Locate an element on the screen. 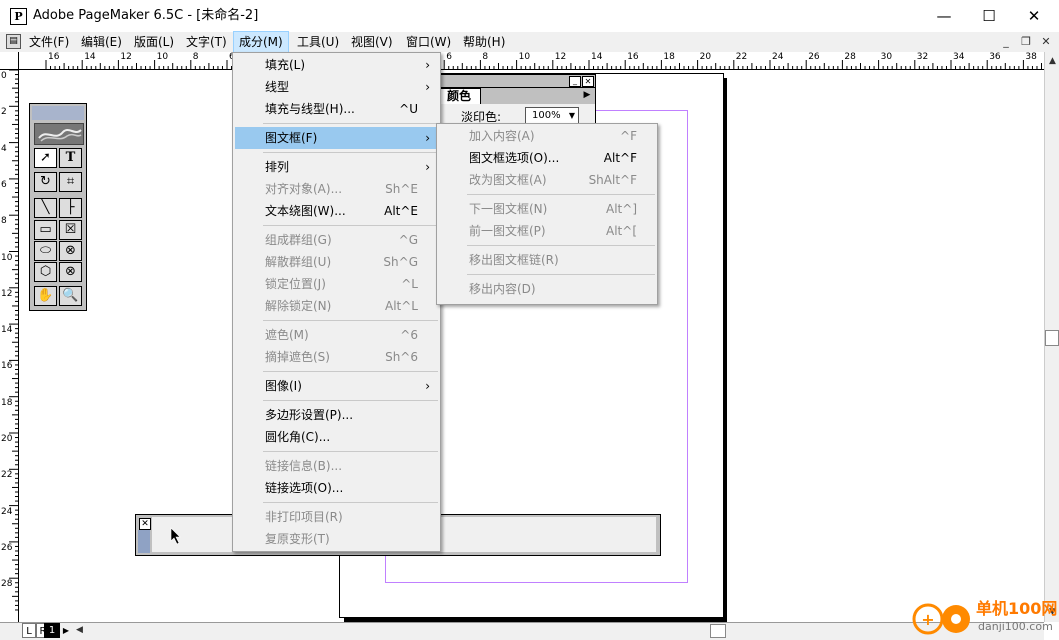 Image resolution: width=1059 pixels, height=640 pixels. mdi-minimize-button: _ is located at coordinates (1006, 42).